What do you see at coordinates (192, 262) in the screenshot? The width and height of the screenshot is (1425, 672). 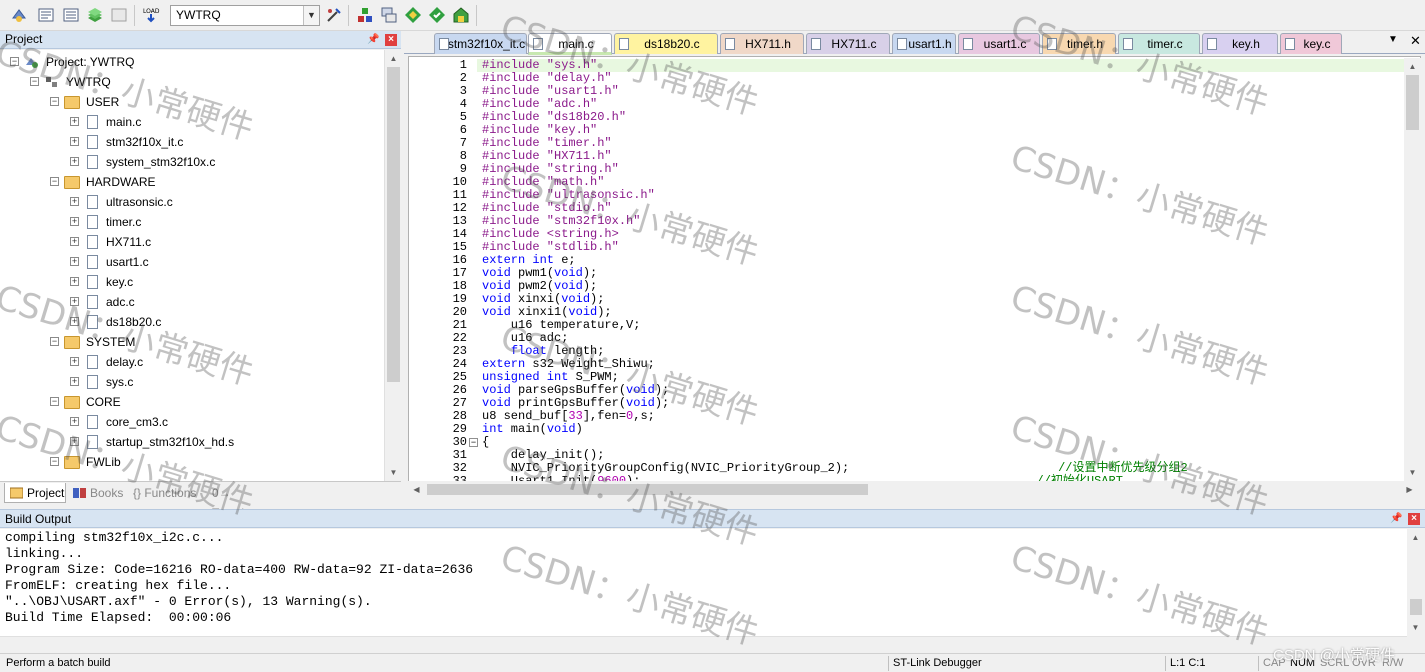 I see `tree-file-item: + usart1.c` at bounding box center [192, 262].